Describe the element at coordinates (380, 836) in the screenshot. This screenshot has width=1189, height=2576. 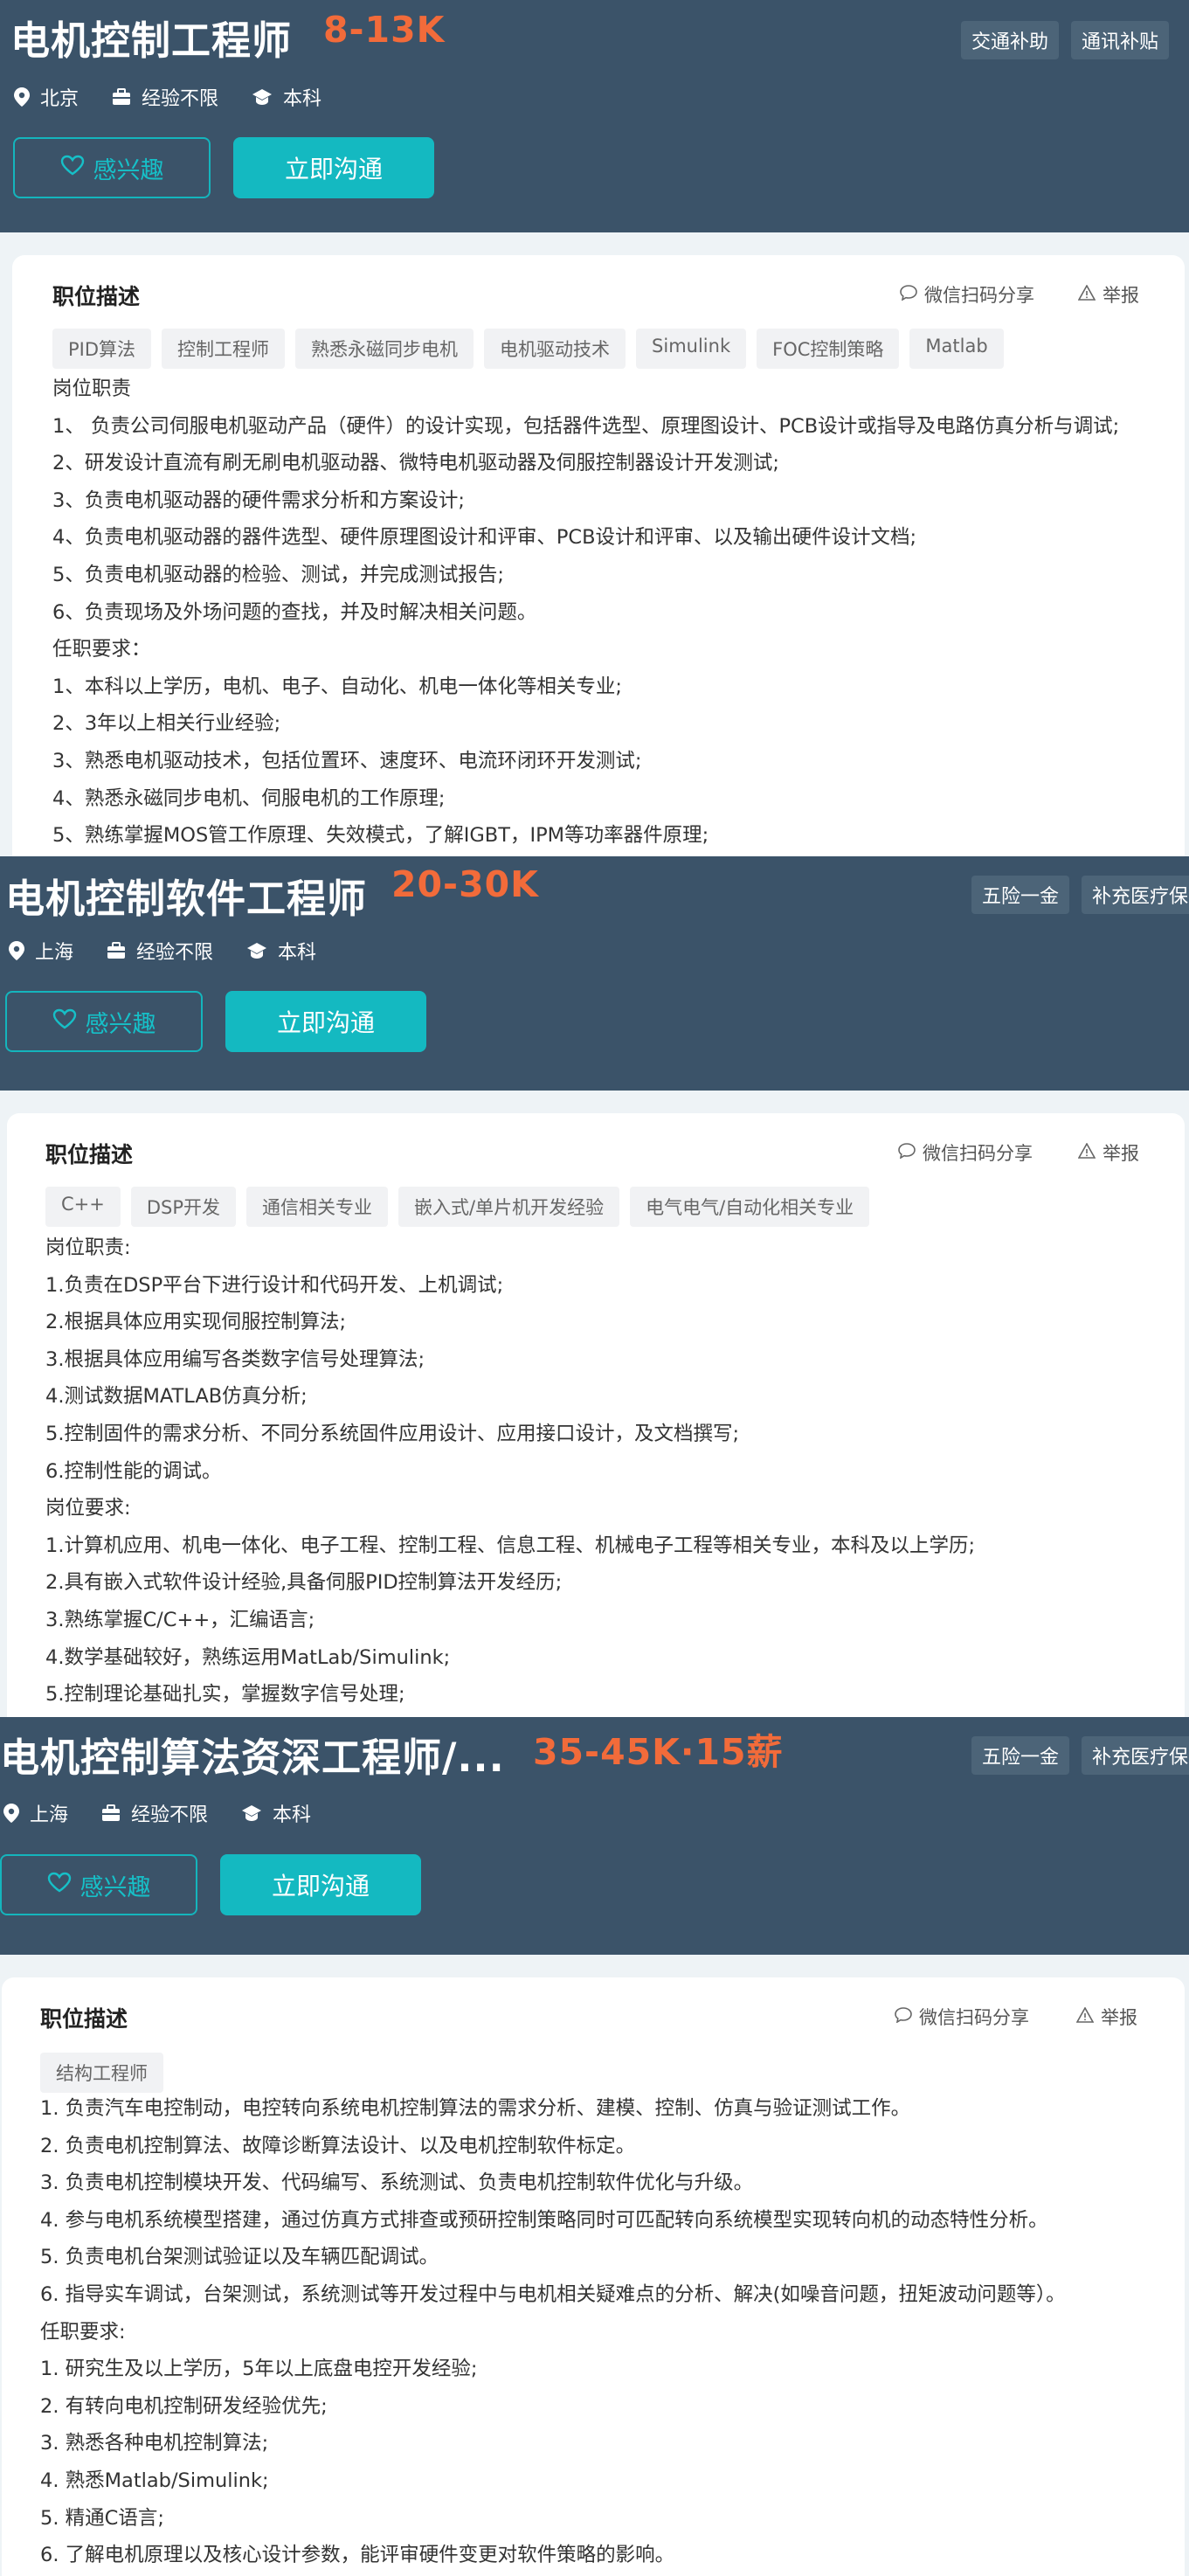
I see `description-line: 5、熟练掌握MOS管工作原理、失效模式，了解IGBT，IPM等功率器件原理;` at that location.